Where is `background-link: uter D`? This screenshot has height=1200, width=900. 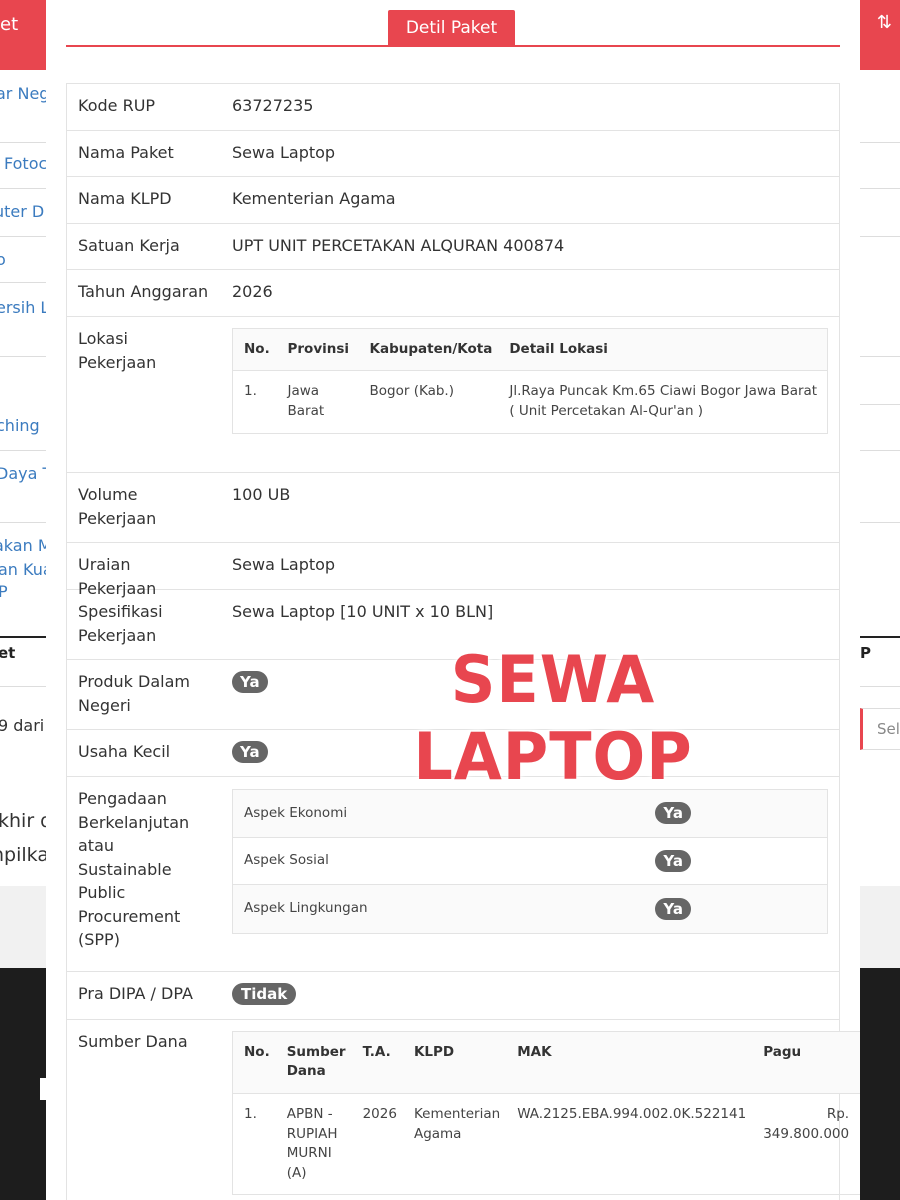
background-link: uter D is located at coordinates (22, 211).